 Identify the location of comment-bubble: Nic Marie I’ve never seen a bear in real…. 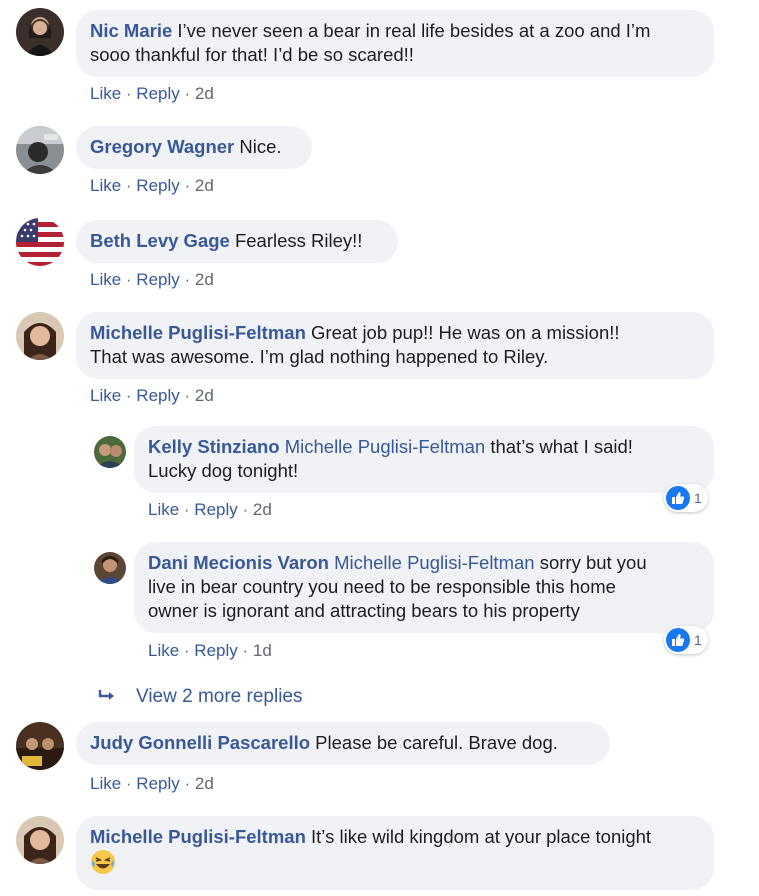
(395, 43).